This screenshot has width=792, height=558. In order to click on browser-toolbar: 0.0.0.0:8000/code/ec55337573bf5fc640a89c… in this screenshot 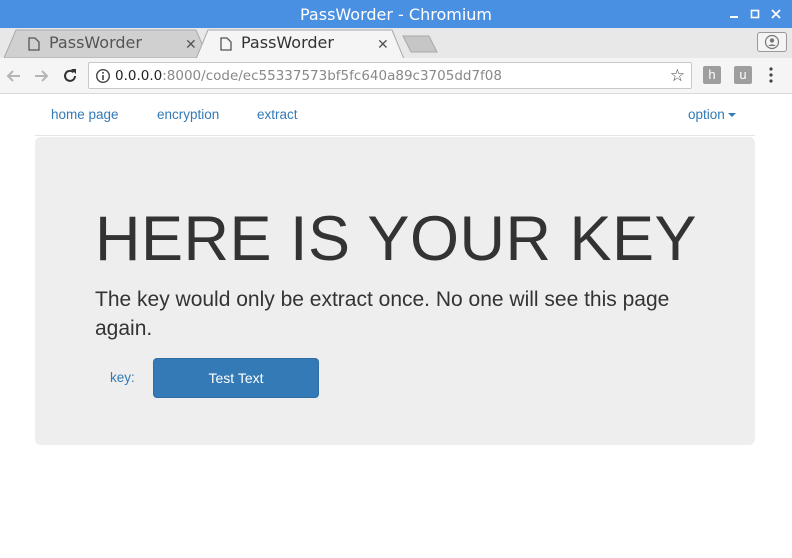, I will do `click(396, 76)`.